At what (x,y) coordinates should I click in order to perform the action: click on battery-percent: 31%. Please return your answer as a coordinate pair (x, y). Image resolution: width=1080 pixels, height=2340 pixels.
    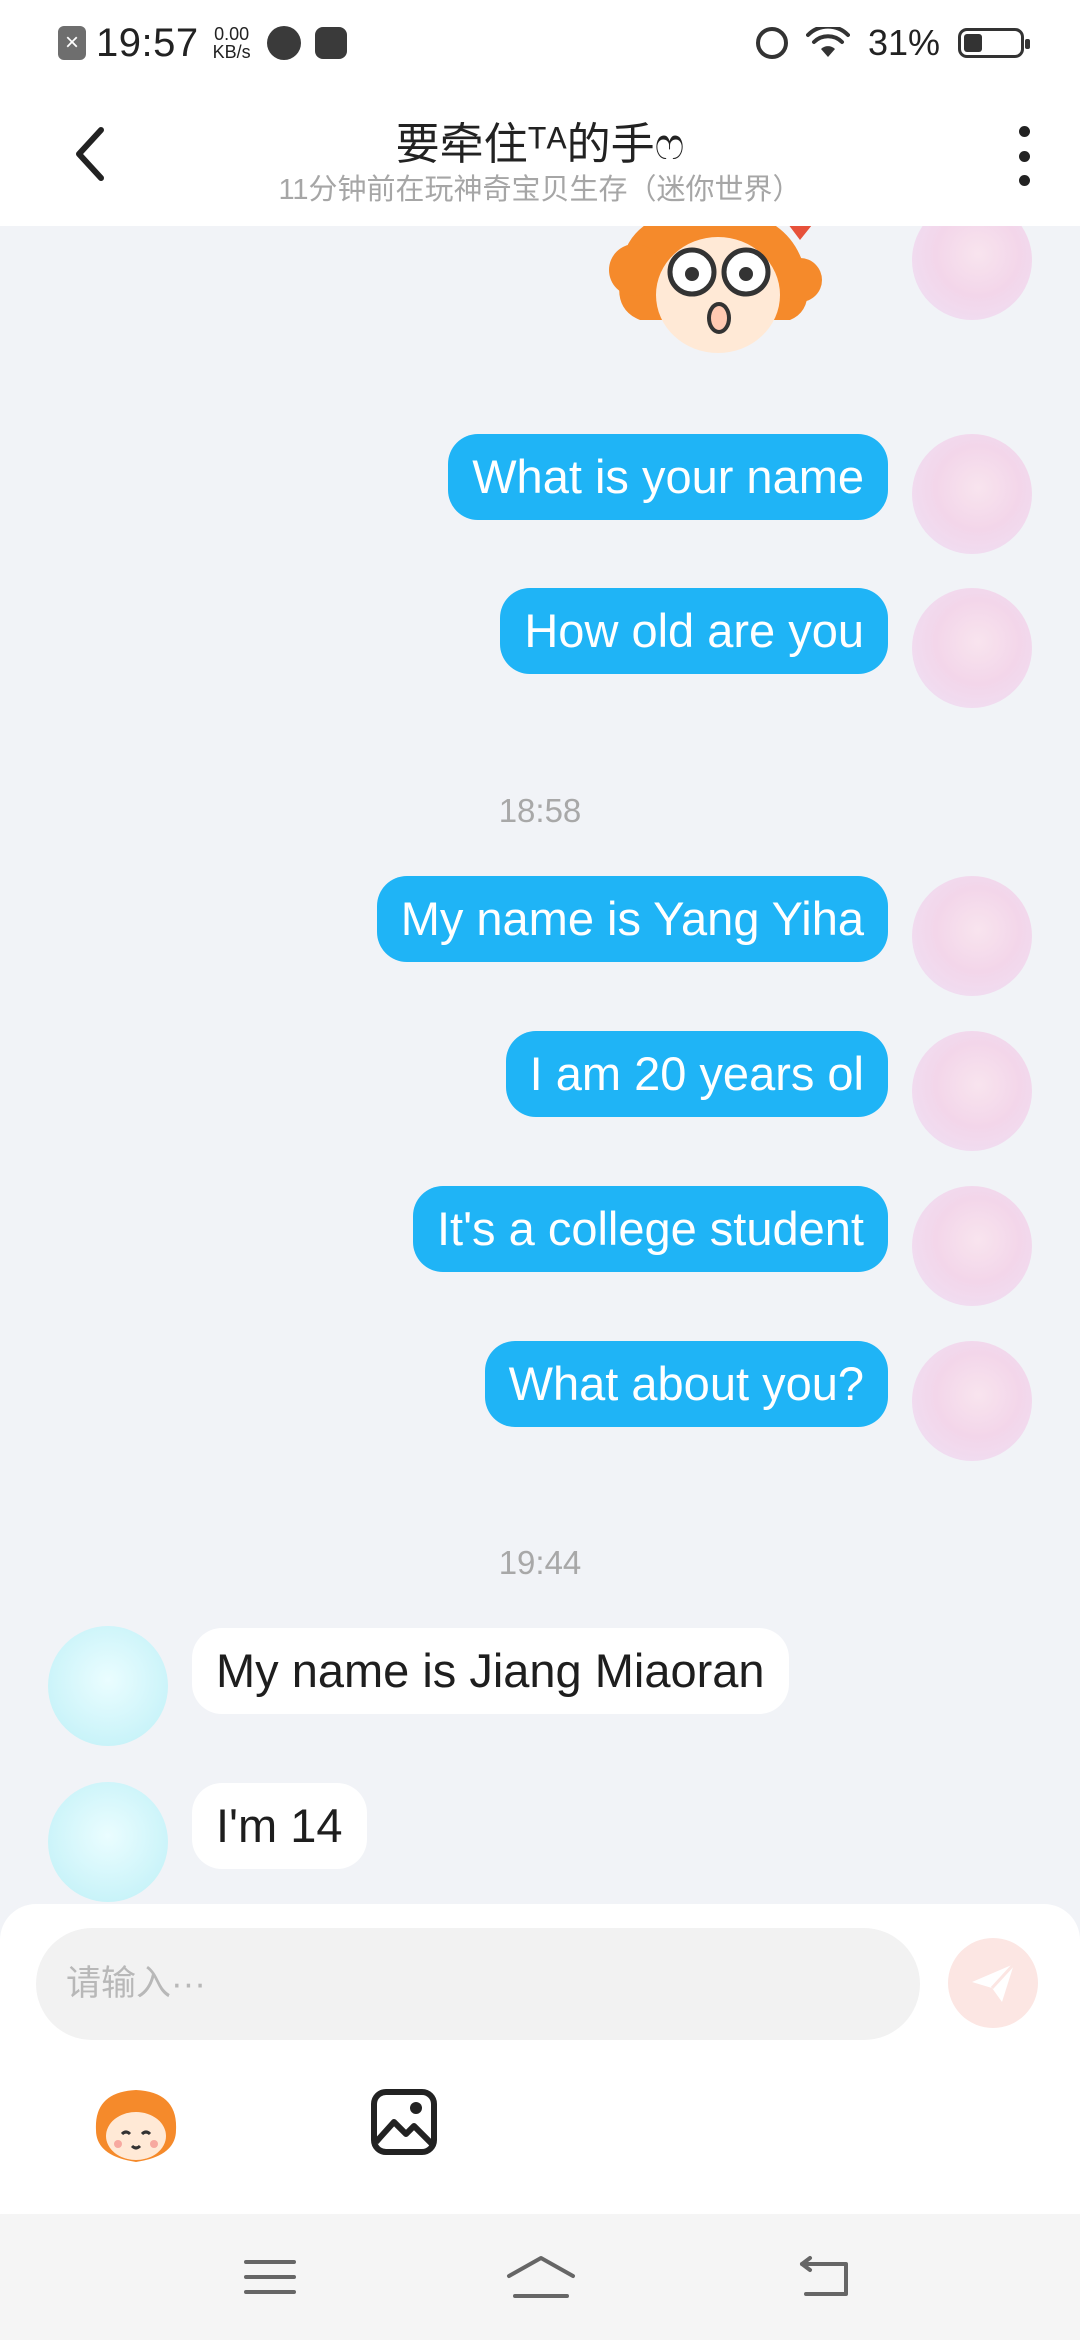
    Looking at the image, I should click on (903, 42).